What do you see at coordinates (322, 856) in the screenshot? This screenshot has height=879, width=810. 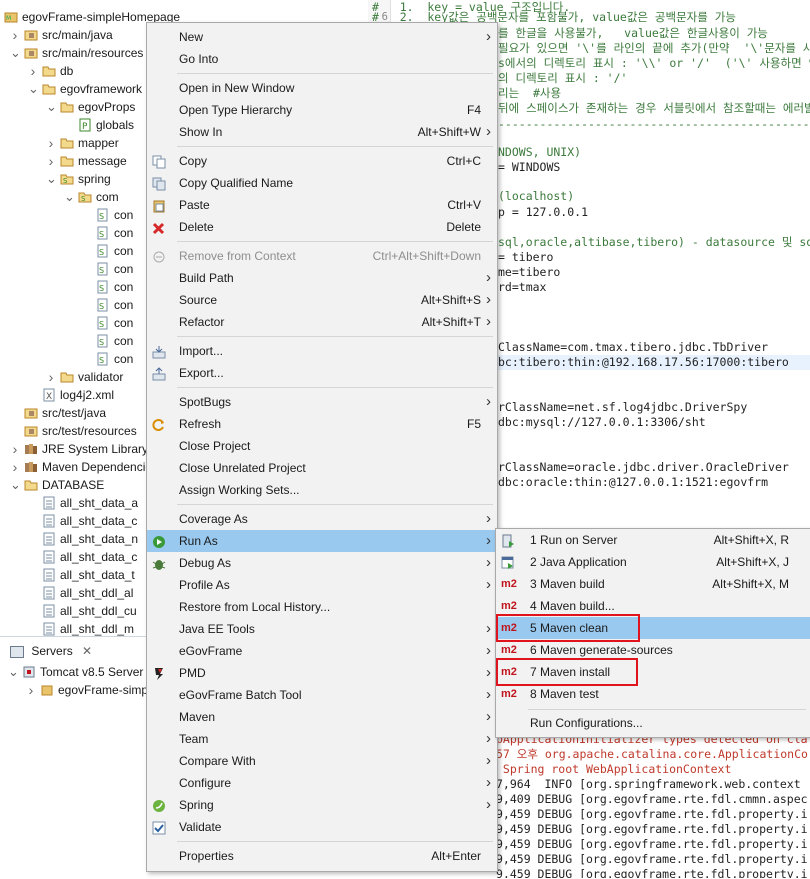 I see `menu-item-properties: Properties Alt+Enter` at bounding box center [322, 856].